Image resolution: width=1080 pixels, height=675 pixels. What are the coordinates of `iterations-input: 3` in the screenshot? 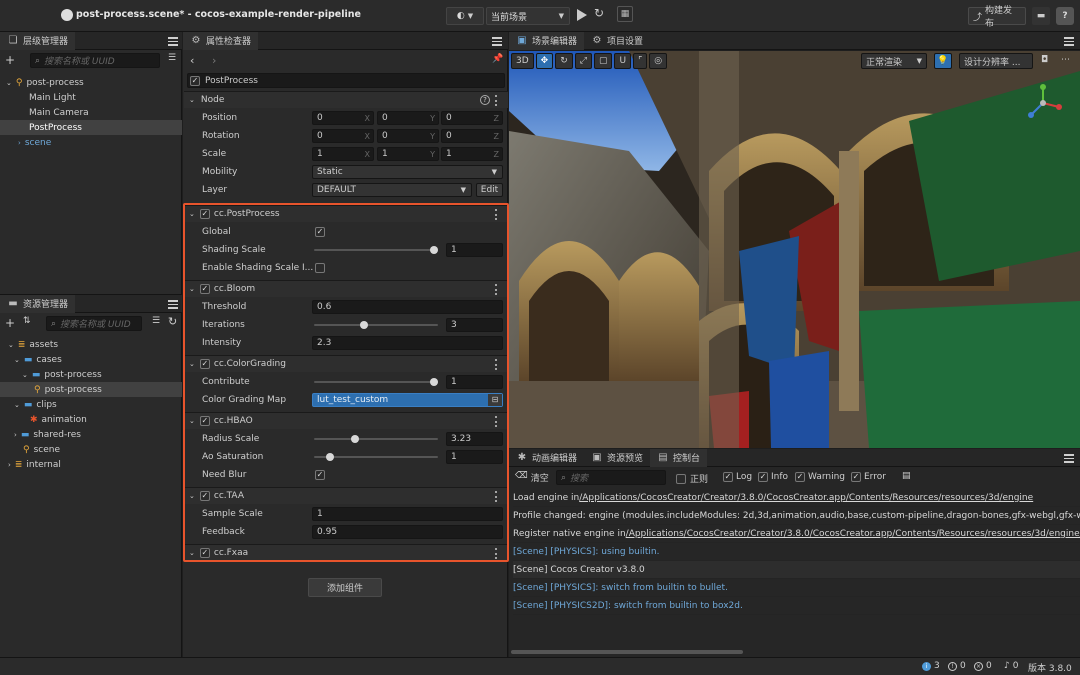 It's located at (474, 325).